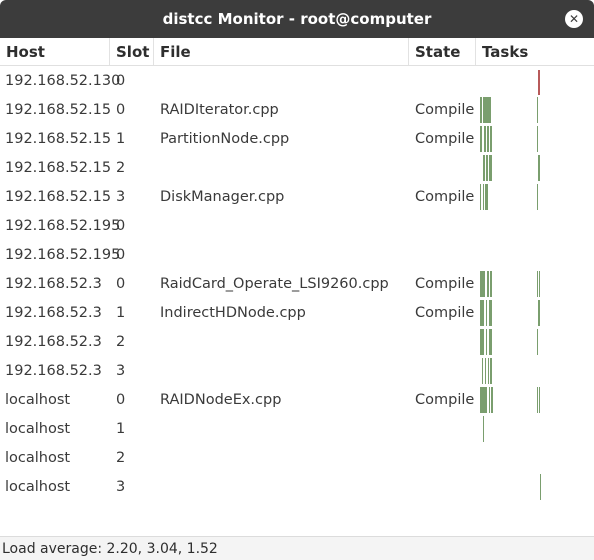 The width and height of the screenshot is (594, 560). Describe the element at coordinates (442, 51) in the screenshot. I see `column-header-state: State` at that location.